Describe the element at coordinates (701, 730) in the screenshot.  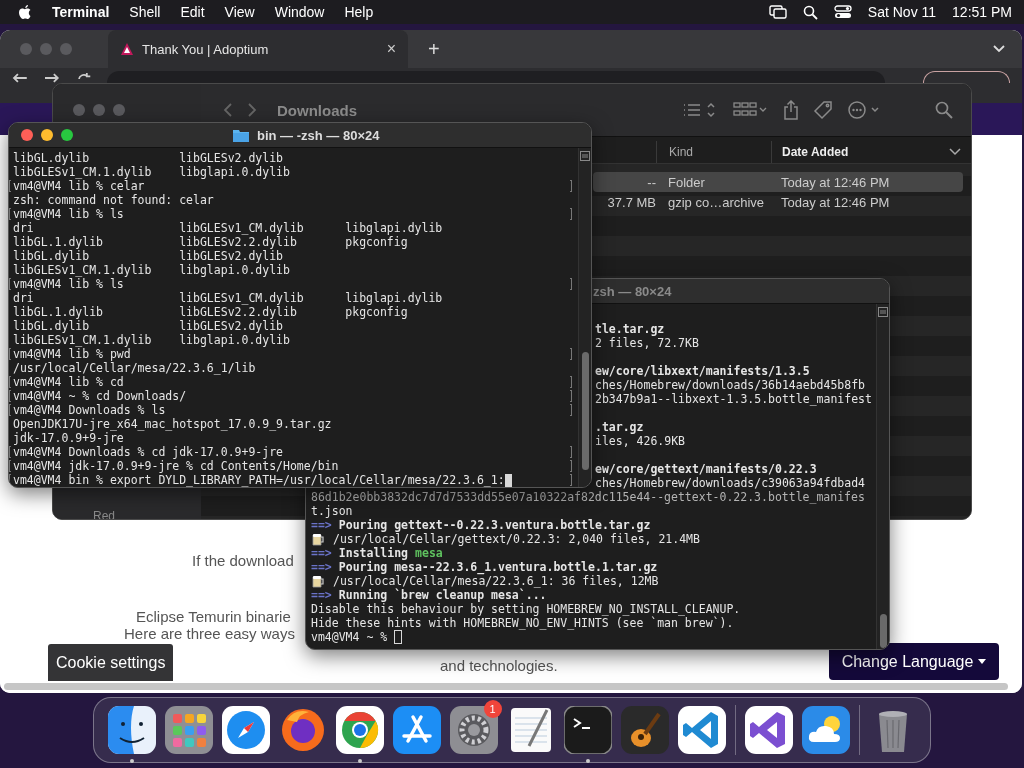
I see `code-ribbon-icon` at that location.